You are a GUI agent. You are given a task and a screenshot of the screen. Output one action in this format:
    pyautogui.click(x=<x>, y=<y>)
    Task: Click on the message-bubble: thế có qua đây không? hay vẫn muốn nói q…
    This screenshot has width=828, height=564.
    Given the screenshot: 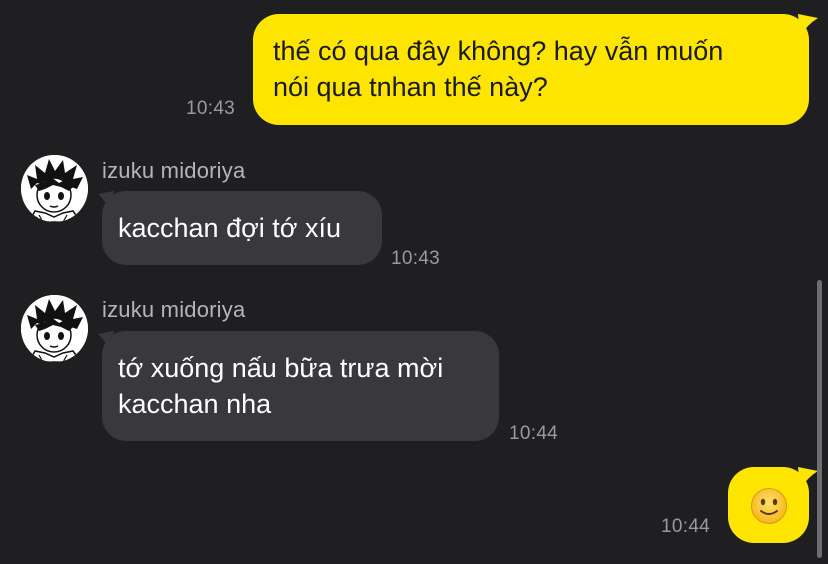 What is the action you would take?
    pyautogui.click(x=531, y=69)
    